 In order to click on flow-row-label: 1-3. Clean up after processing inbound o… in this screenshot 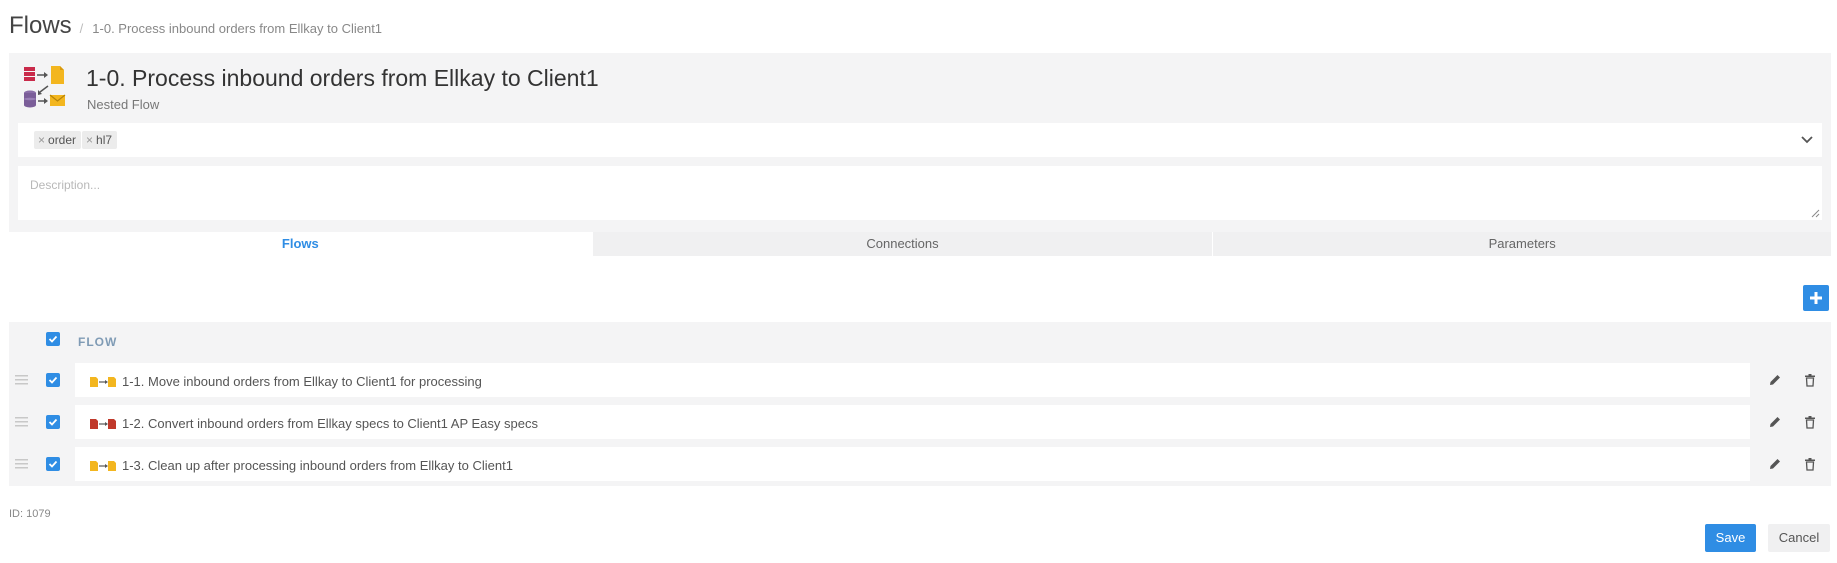, I will do `click(317, 465)`.